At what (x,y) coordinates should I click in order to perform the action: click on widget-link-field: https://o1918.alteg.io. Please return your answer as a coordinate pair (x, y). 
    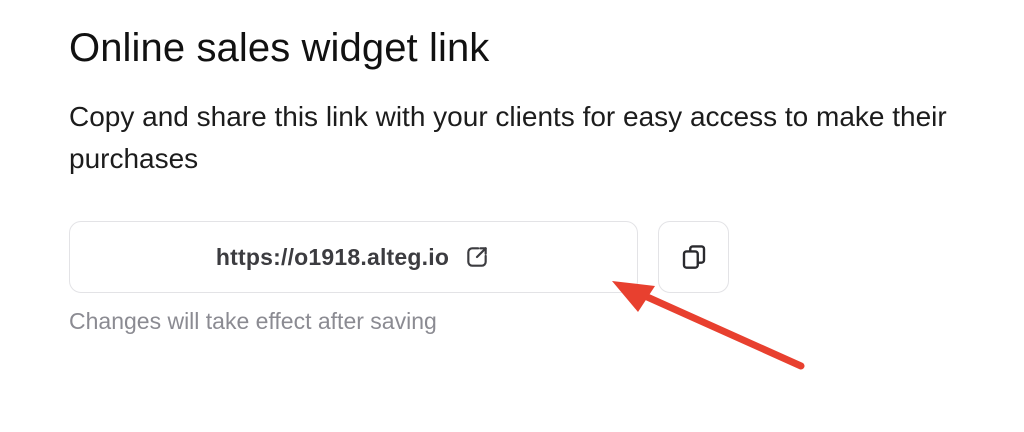
    Looking at the image, I should click on (353, 257).